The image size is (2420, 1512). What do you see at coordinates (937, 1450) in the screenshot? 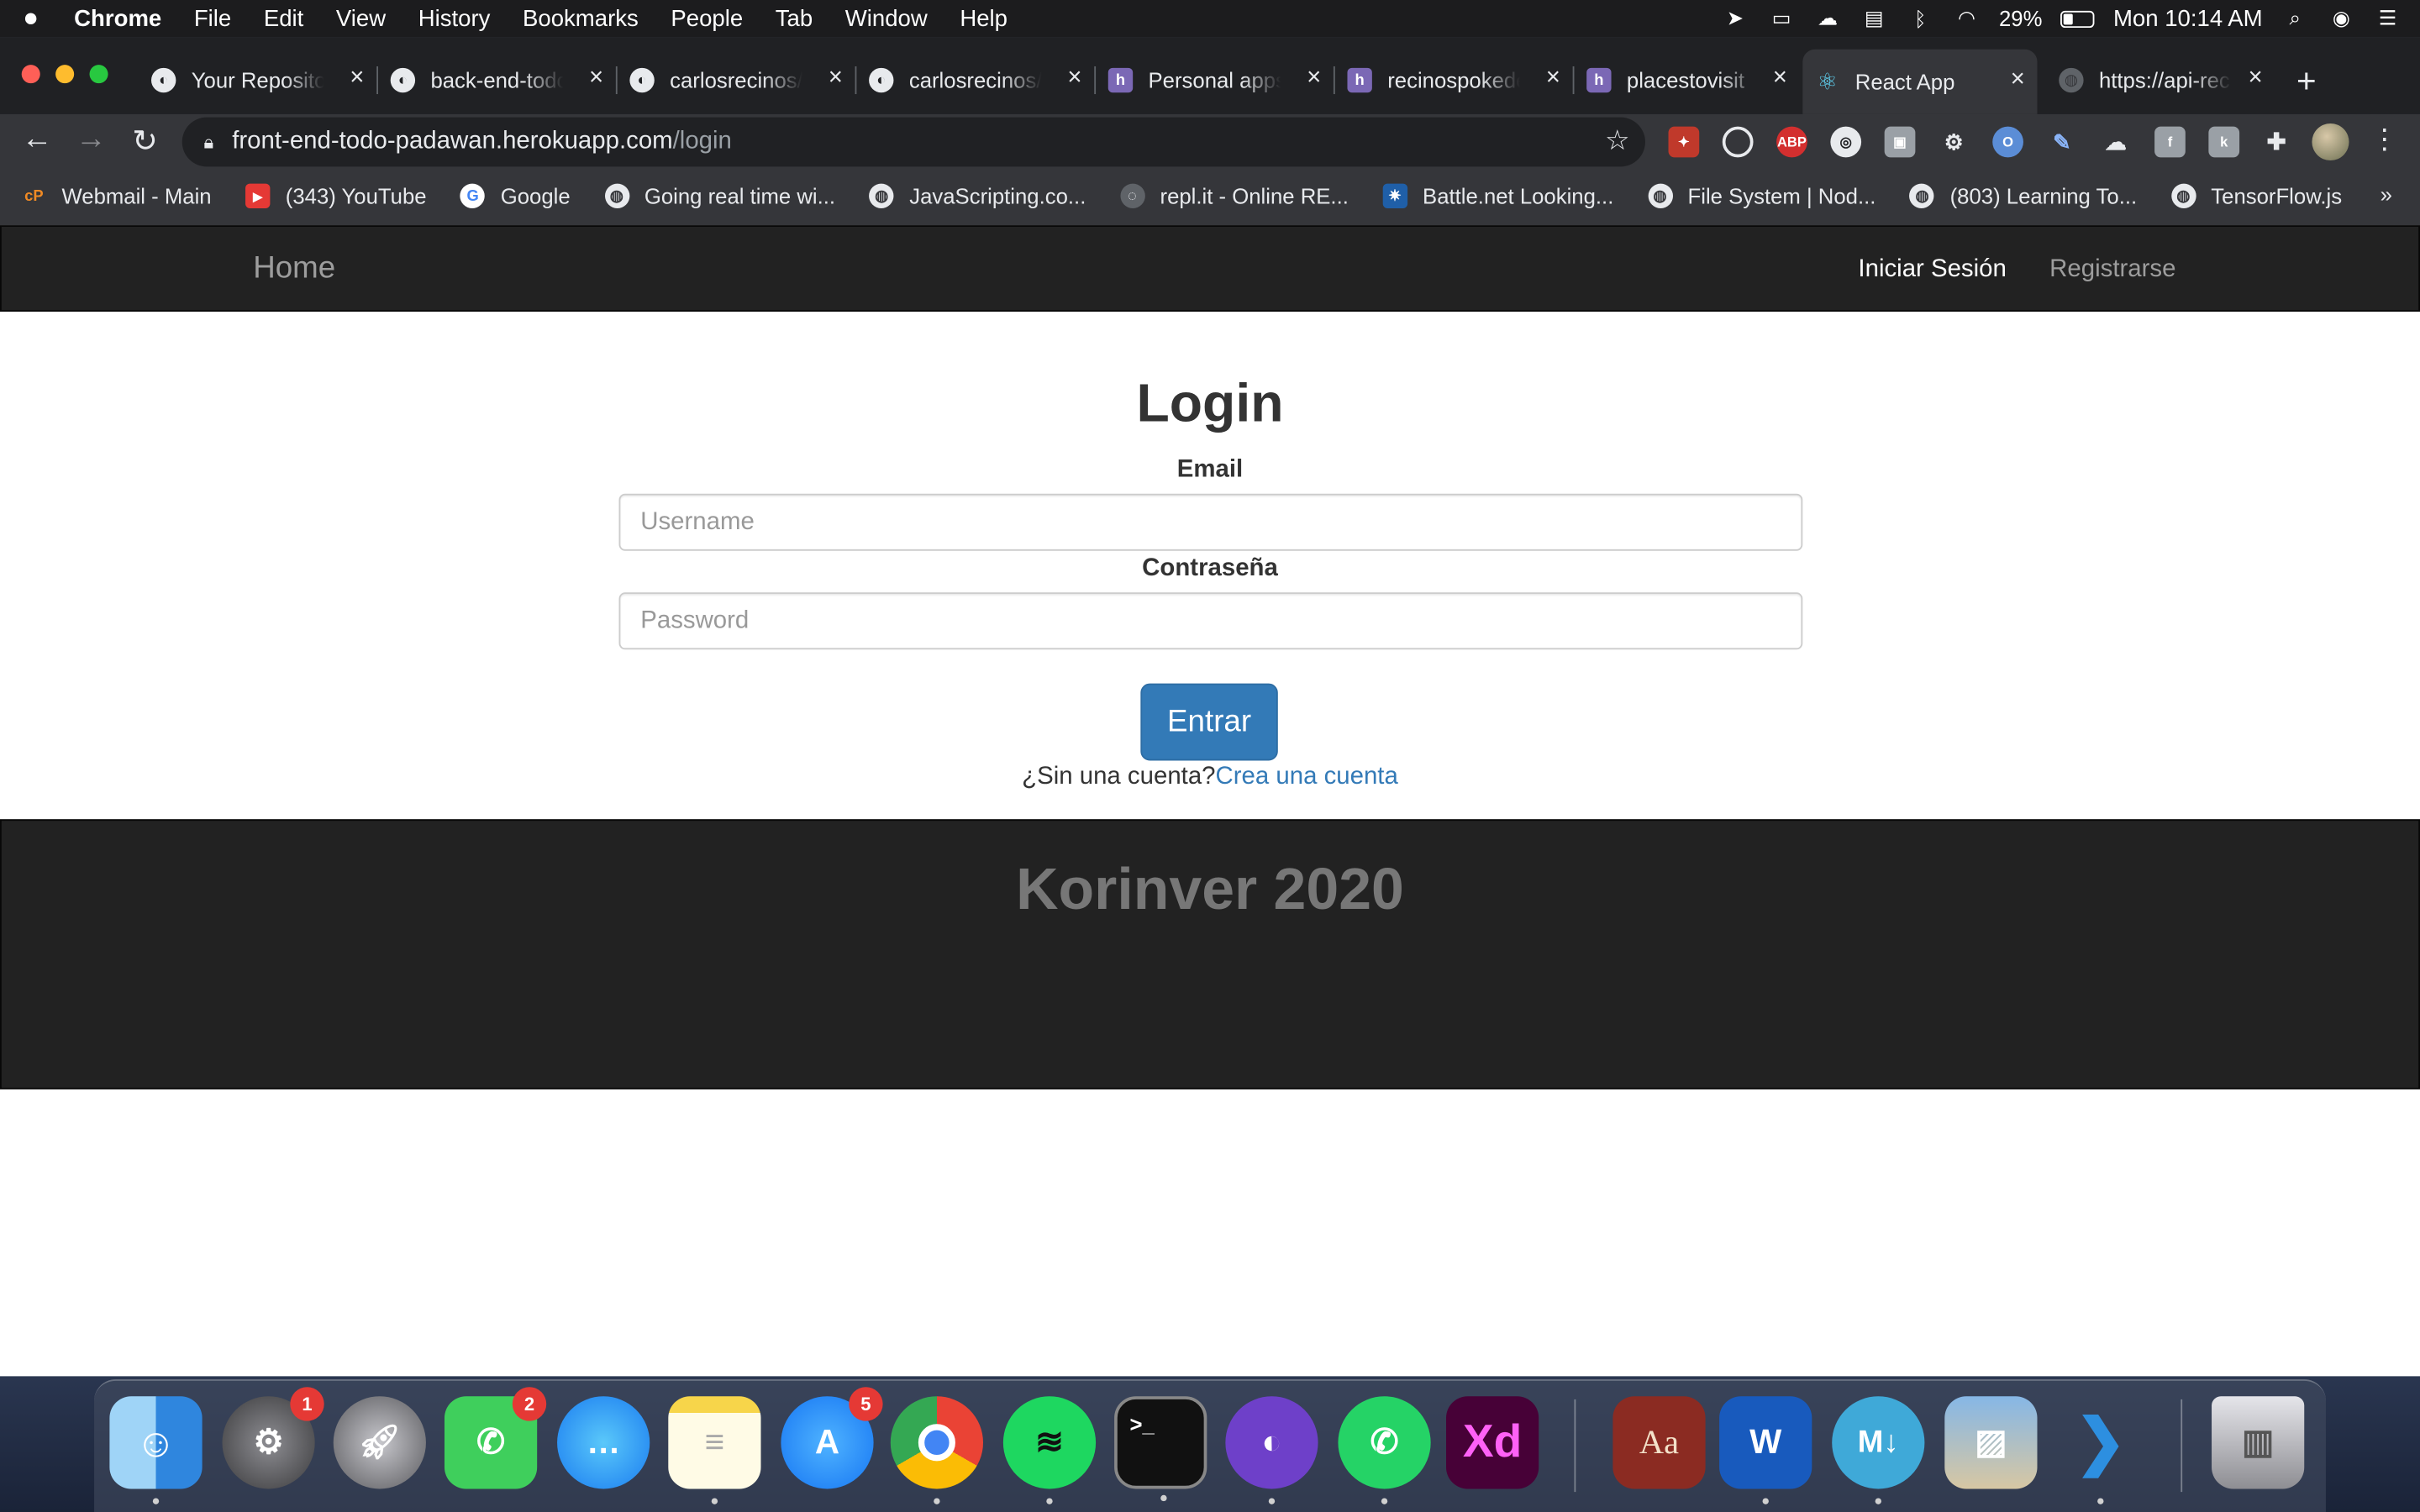
I see `chrome-icon` at bounding box center [937, 1450].